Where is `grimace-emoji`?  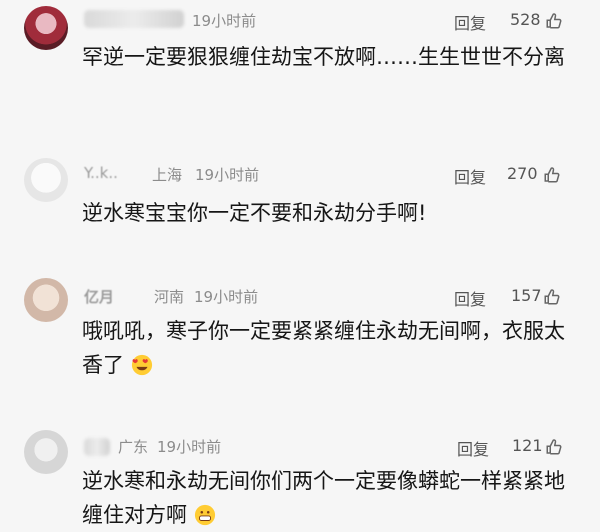
grimace-emoji is located at coordinates (204, 515).